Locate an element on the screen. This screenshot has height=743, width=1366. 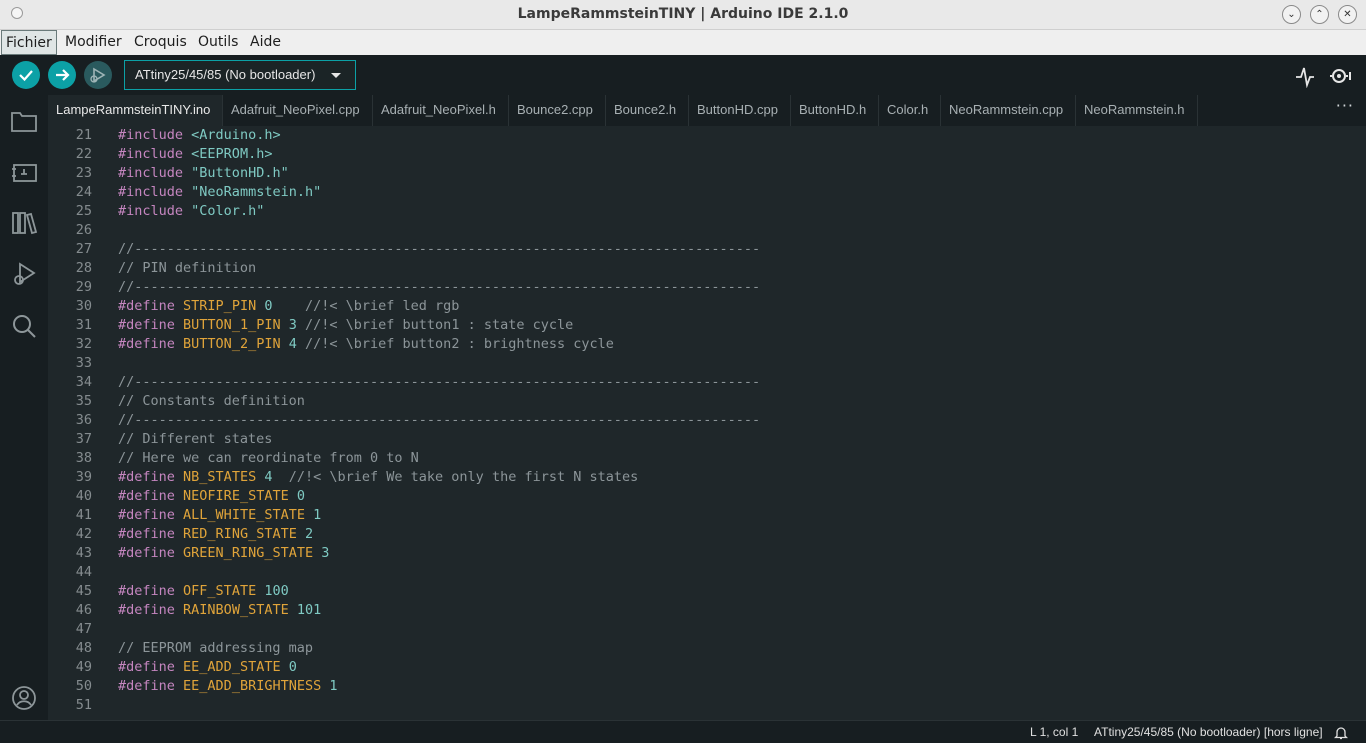
code-token: "NeoRammstein.h" is located at coordinates (256, 192).